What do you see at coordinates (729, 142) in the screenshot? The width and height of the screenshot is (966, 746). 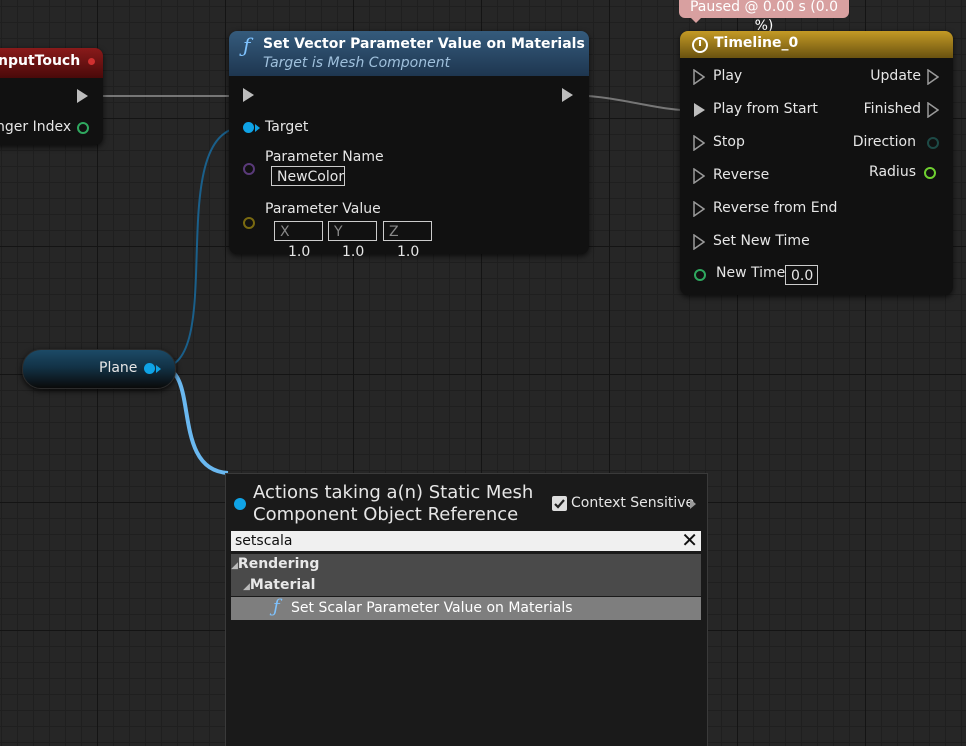 I see `stop-label: Stop` at bounding box center [729, 142].